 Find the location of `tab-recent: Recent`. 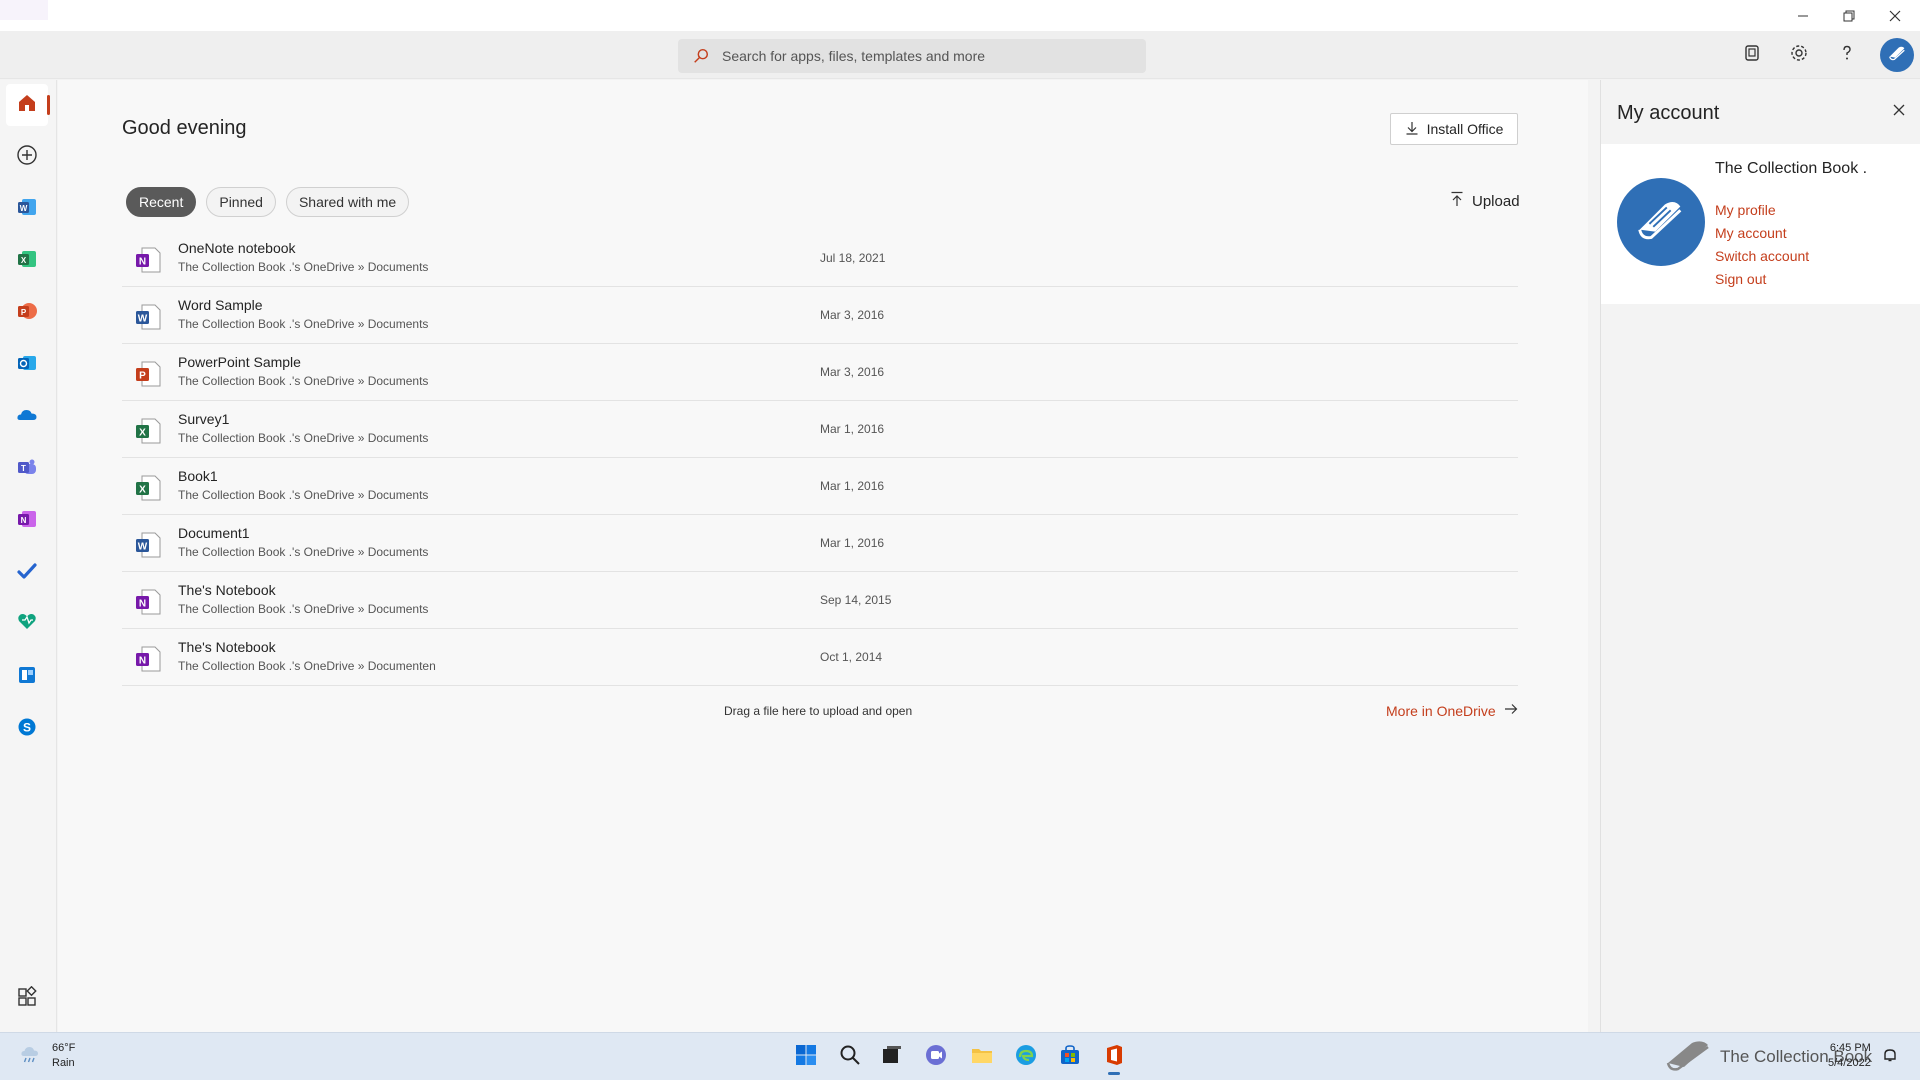

tab-recent: Recent is located at coordinates (161, 202).